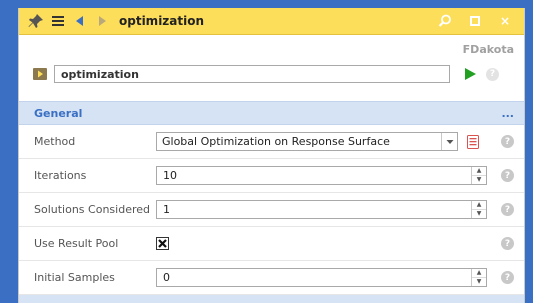 This screenshot has width=533, height=303. I want to click on node-name-row: ?, so click(271, 74).